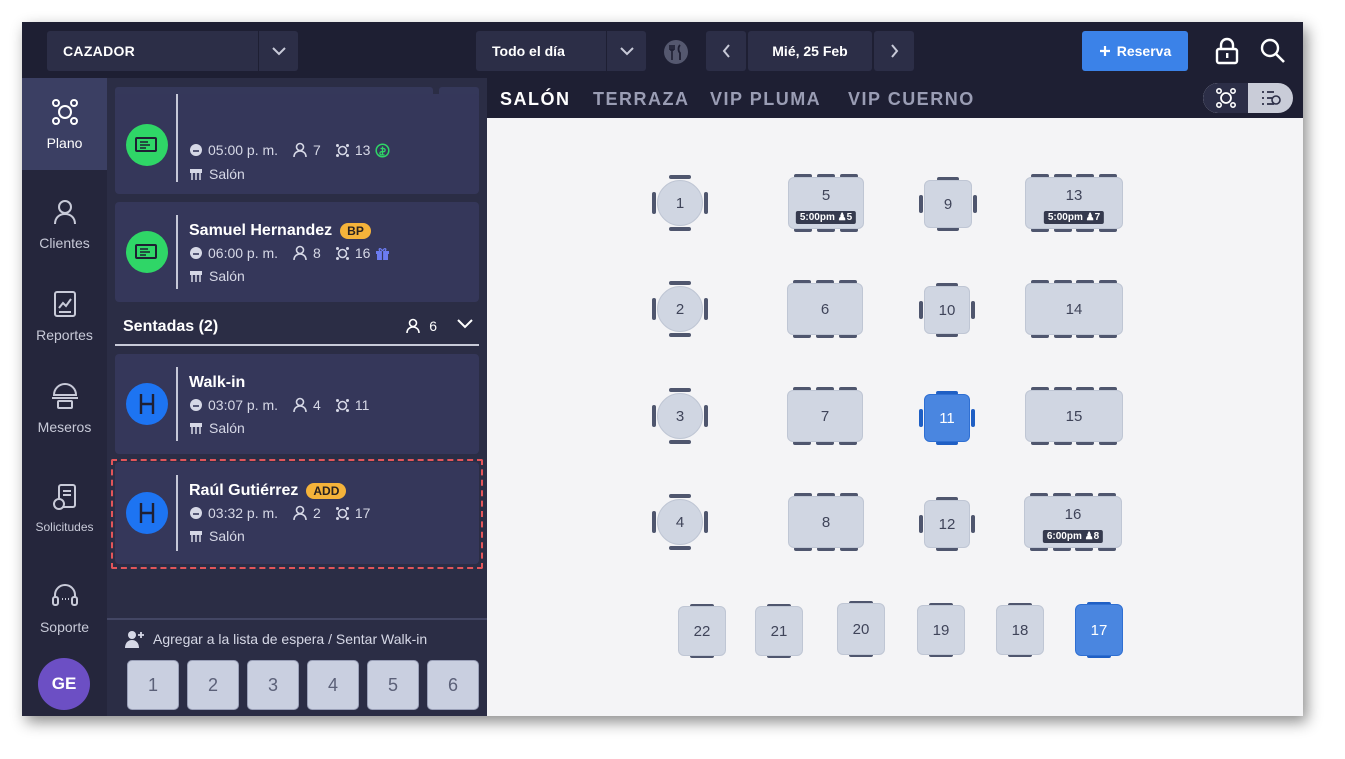 The width and height of the screenshot is (1345, 759). I want to click on nav-item-solicitudes: Solicitudes, so click(64, 508).